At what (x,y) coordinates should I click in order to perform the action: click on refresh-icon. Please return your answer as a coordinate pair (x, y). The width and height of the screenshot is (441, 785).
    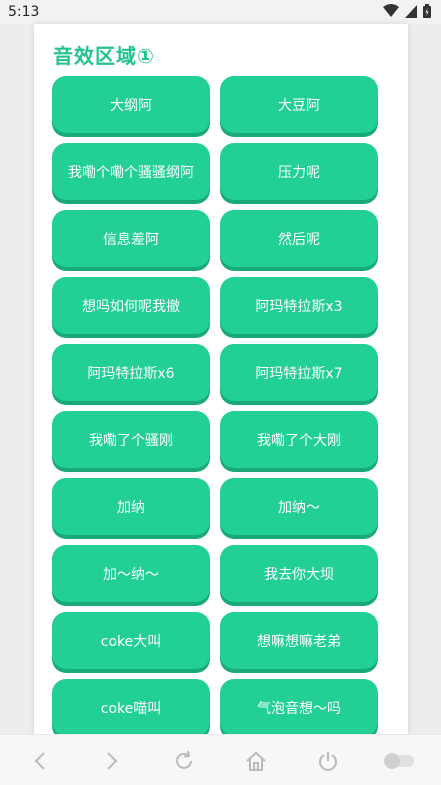
    Looking at the image, I should click on (184, 761).